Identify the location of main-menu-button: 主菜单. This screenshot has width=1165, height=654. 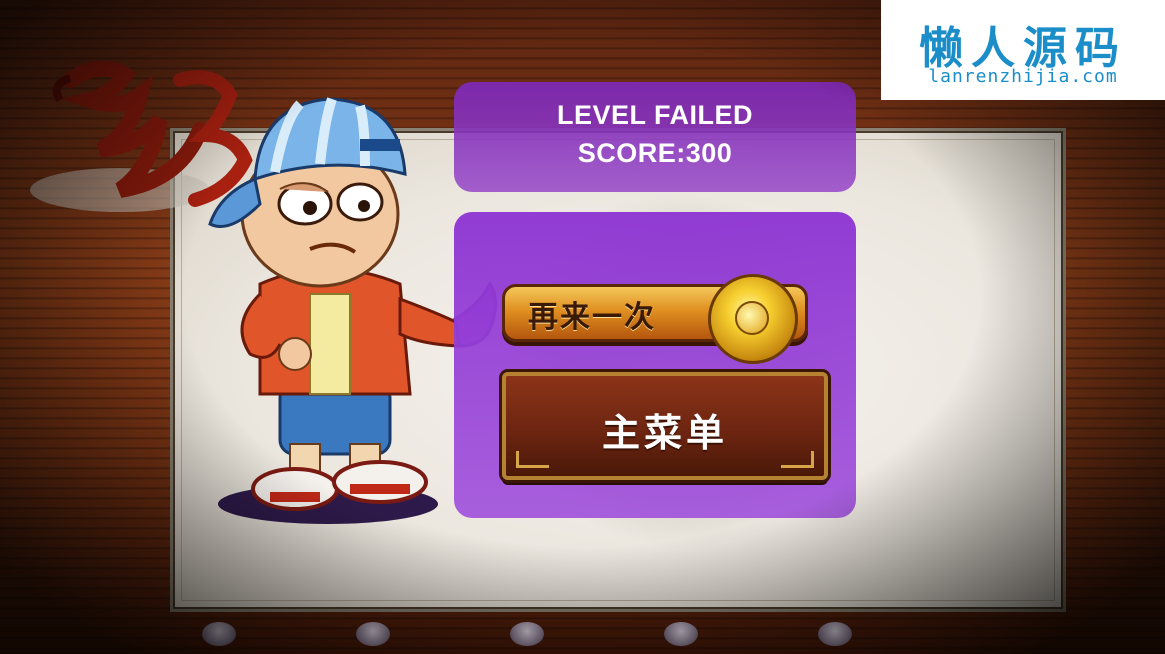
(665, 426).